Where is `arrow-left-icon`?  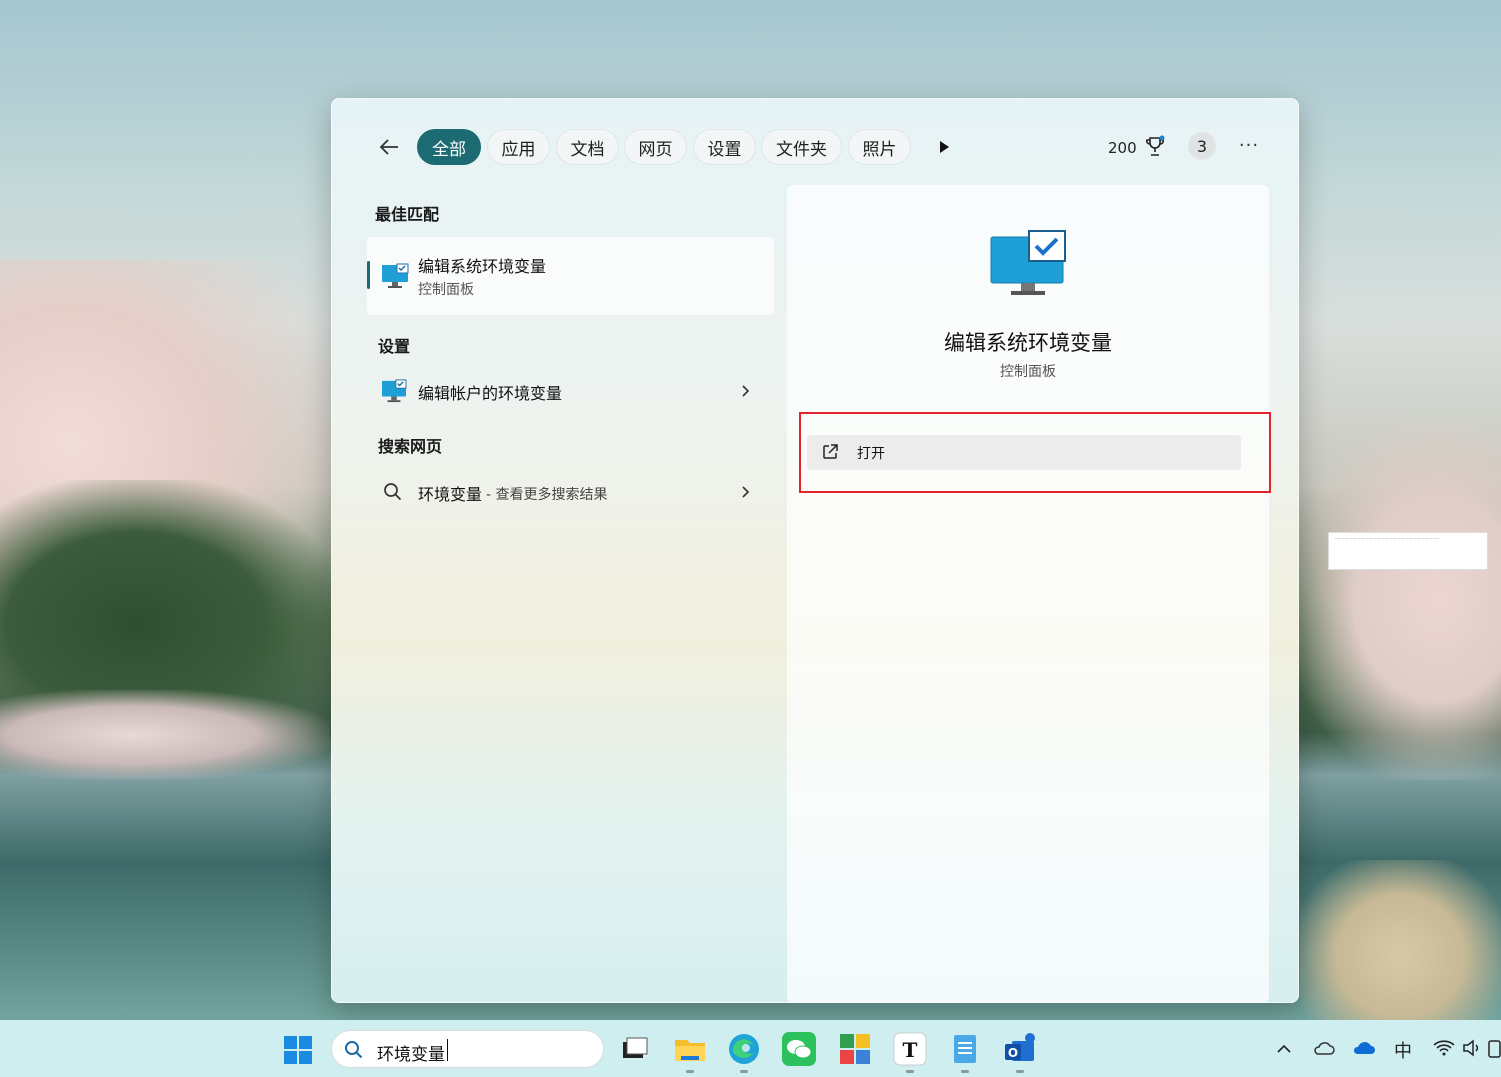
arrow-left-icon is located at coordinates (388, 147).